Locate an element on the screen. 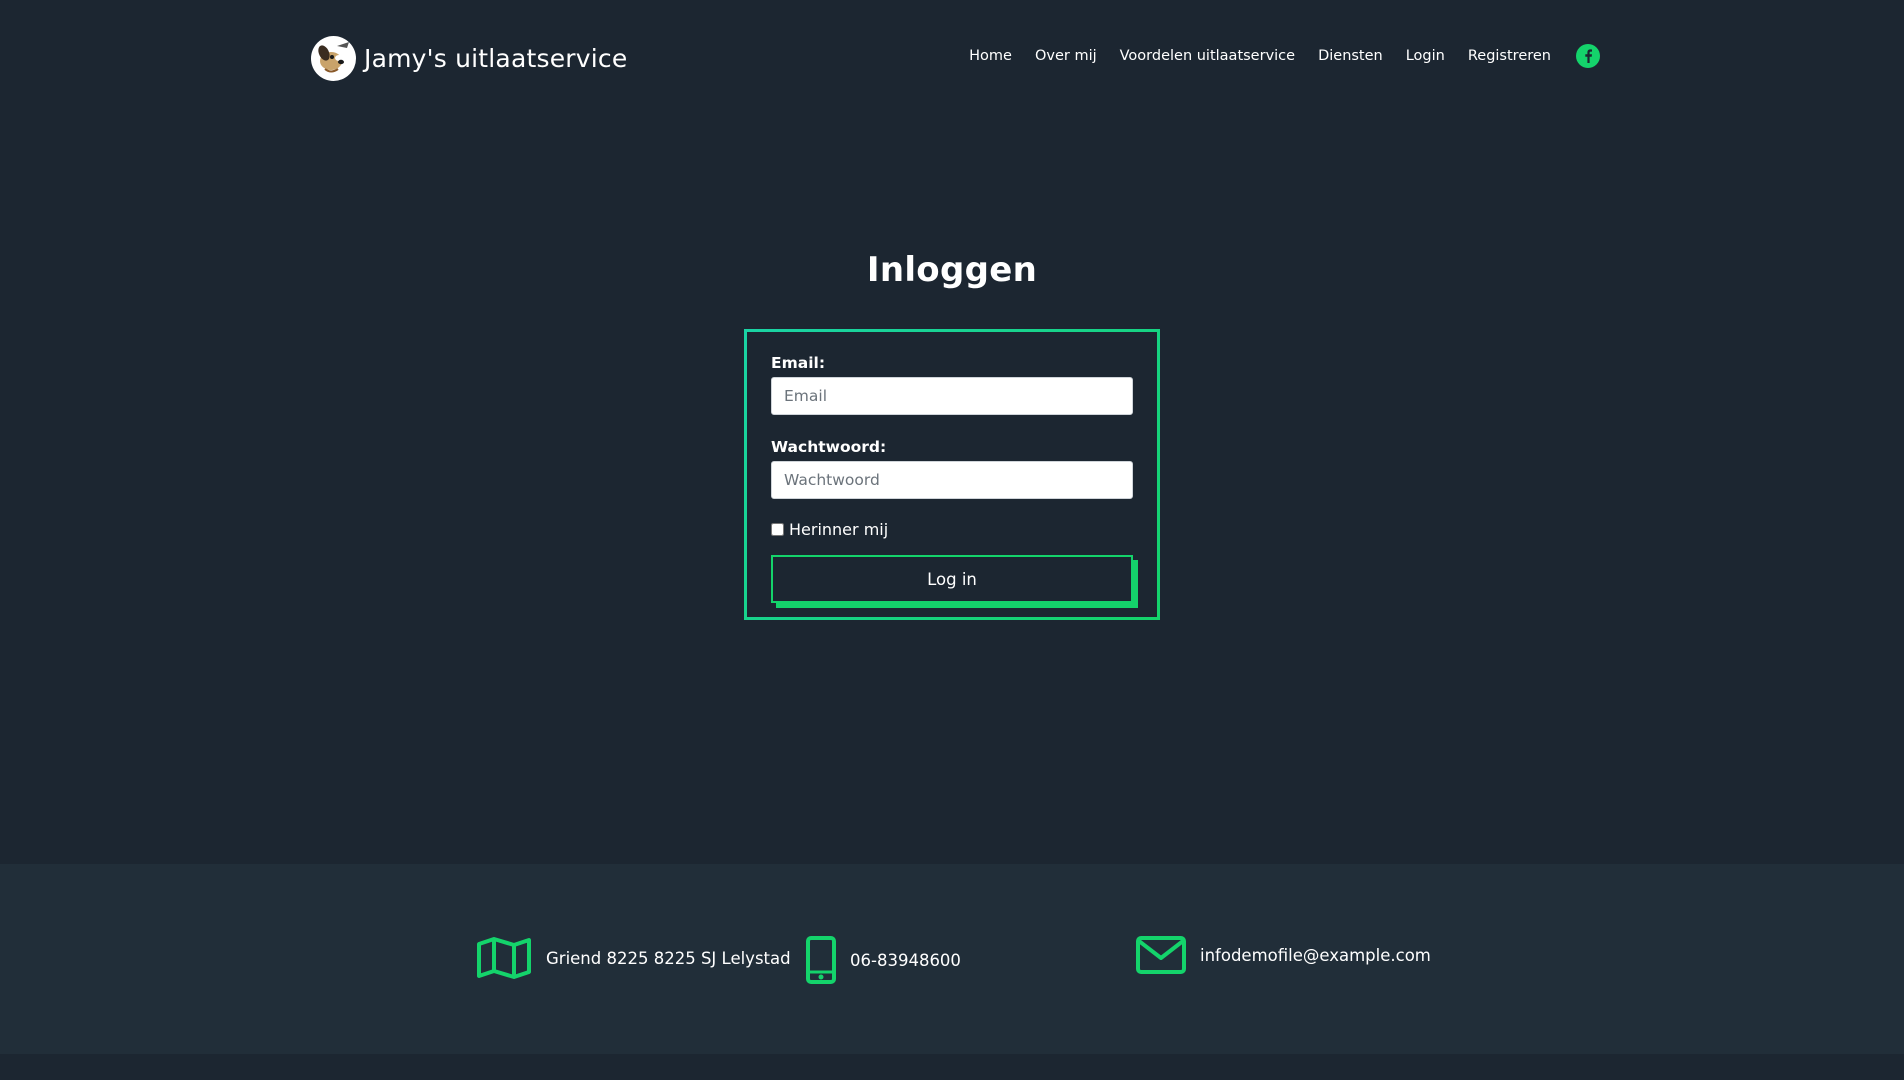  password-group: Wachtwoord: is located at coordinates (952, 468).